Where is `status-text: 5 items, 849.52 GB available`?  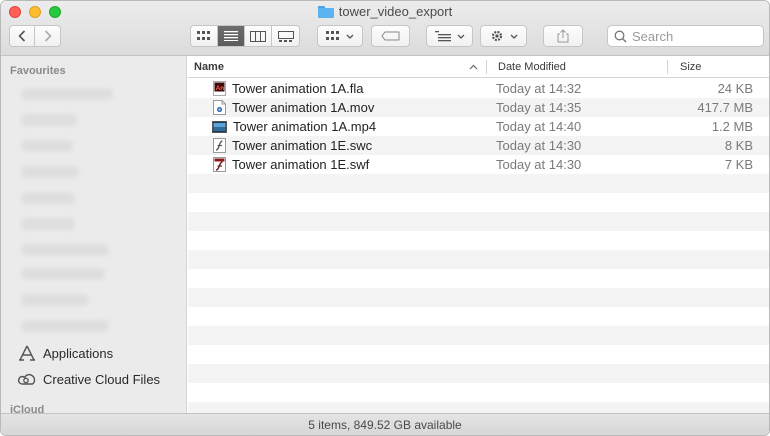
status-text: 5 items, 849.52 GB available is located at coordinates (385, 425).